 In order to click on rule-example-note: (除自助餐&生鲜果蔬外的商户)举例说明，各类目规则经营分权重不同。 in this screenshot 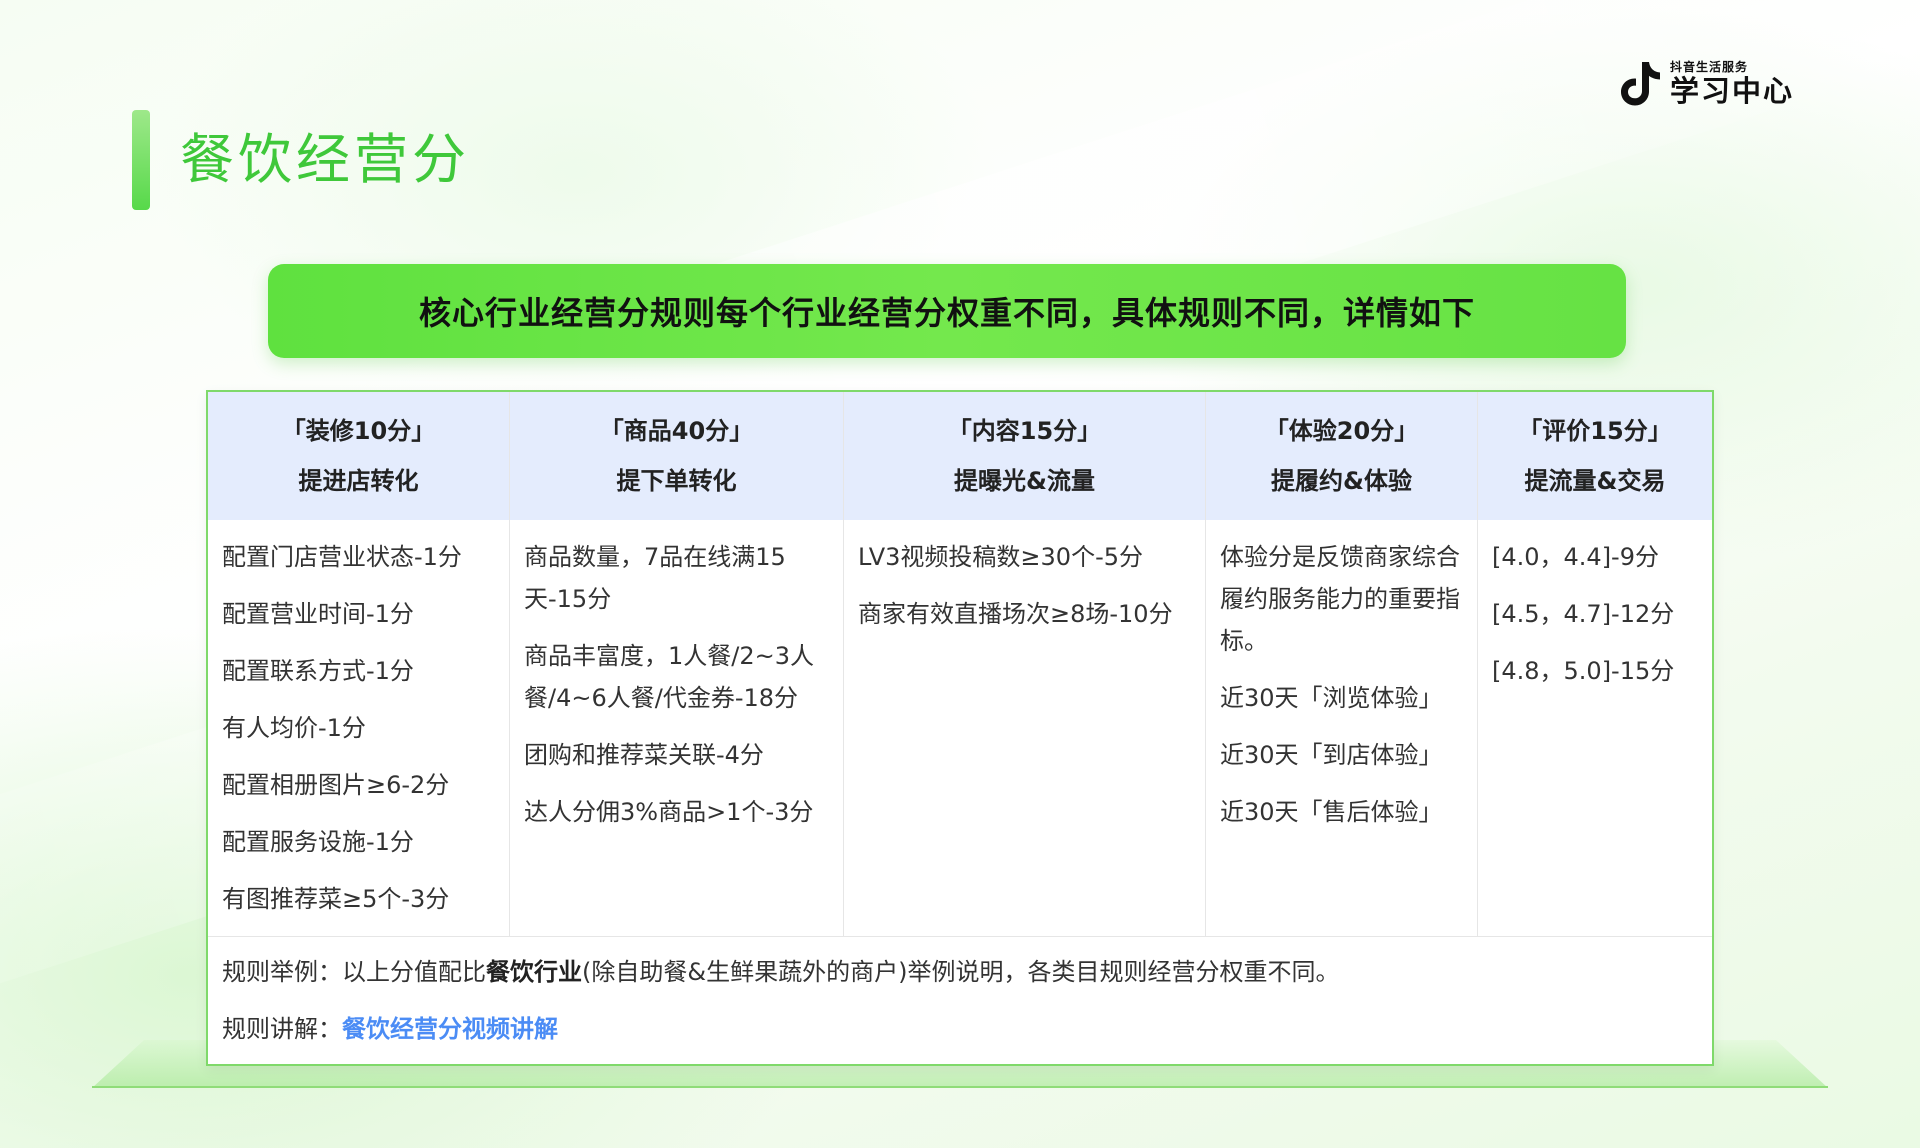, I will do `click(961, 972)`.